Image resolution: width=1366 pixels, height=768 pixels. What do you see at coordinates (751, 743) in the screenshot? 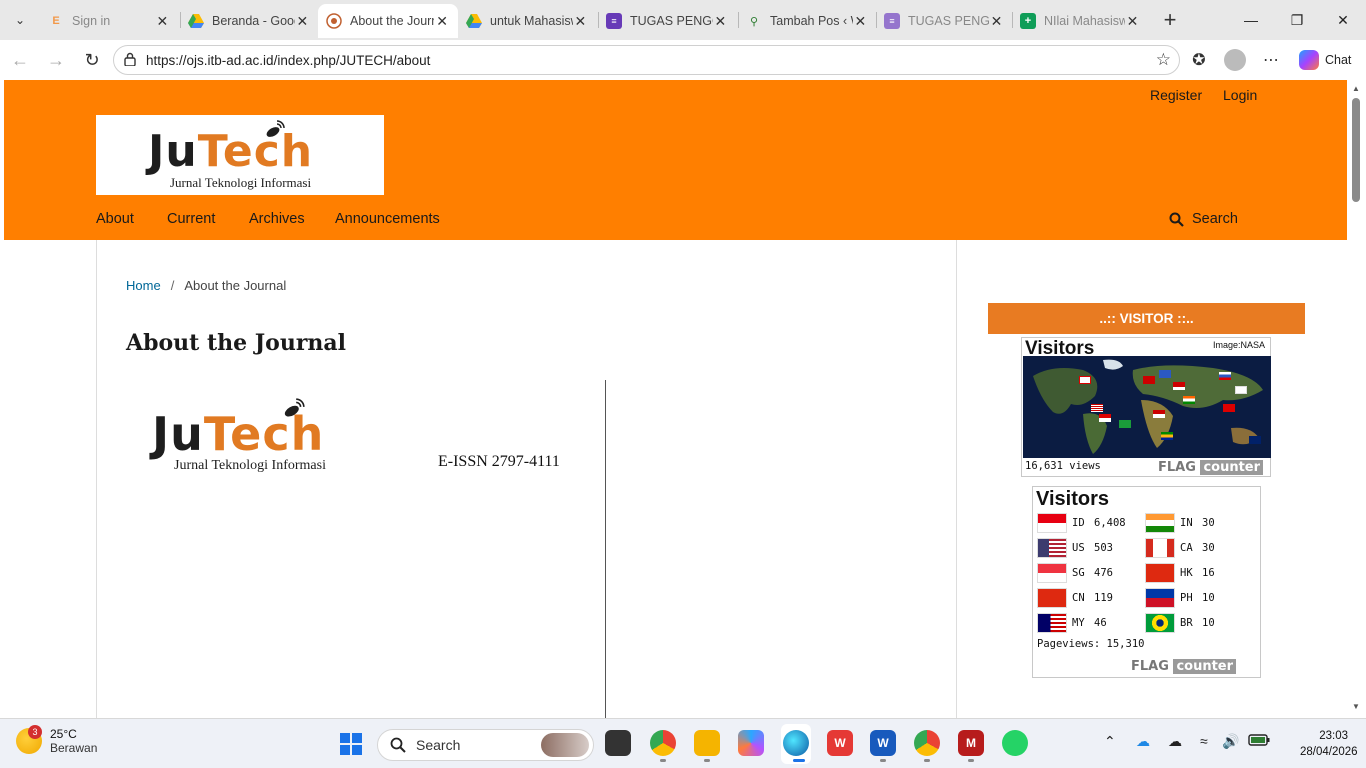
I see `copilot-app-icon` at bounding box center [751, 743].